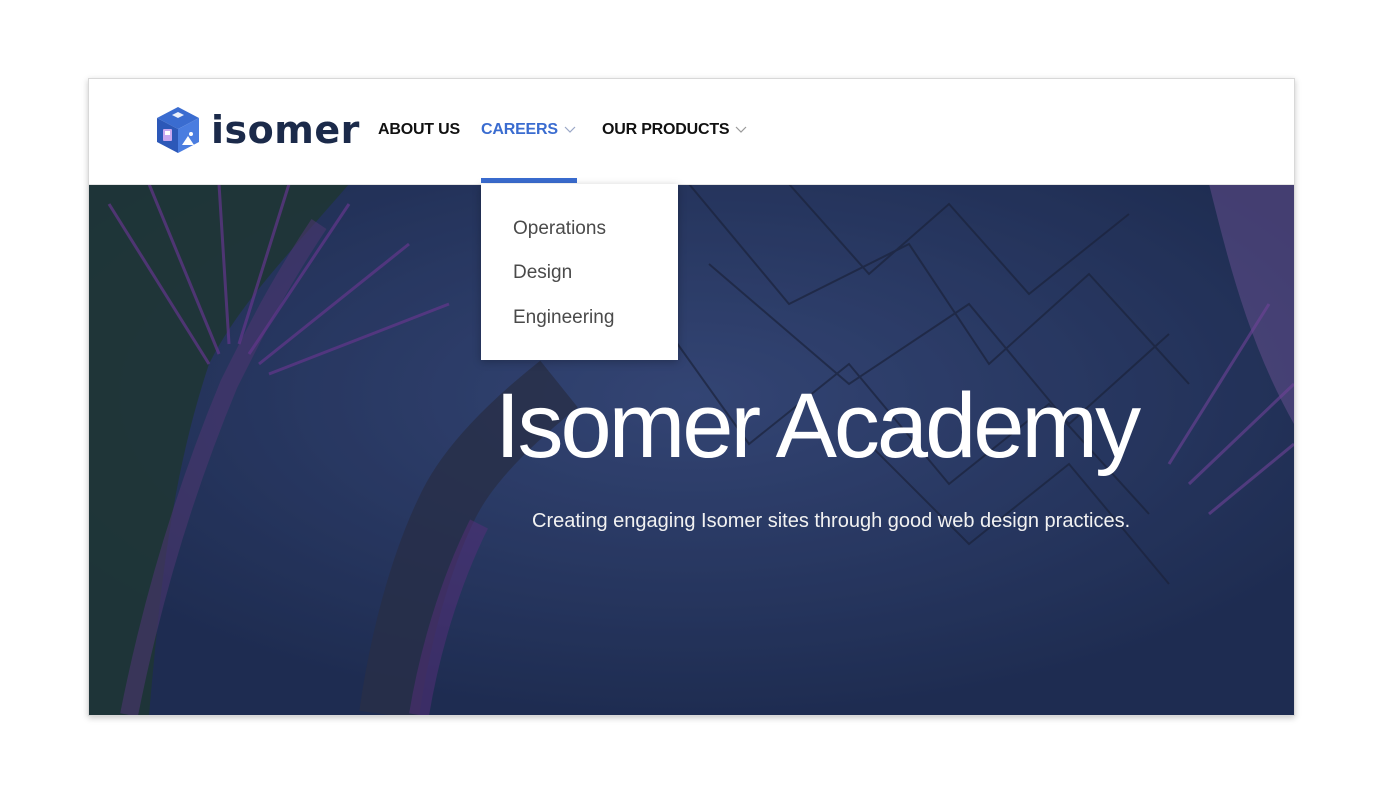 Image resolution: width=1381 pixels, height=793 pixels. What do you see at coordinates (559, 229) in the screenshot?
I see `dropdown-item-operations: Operations` at bounding box center [559, 229].